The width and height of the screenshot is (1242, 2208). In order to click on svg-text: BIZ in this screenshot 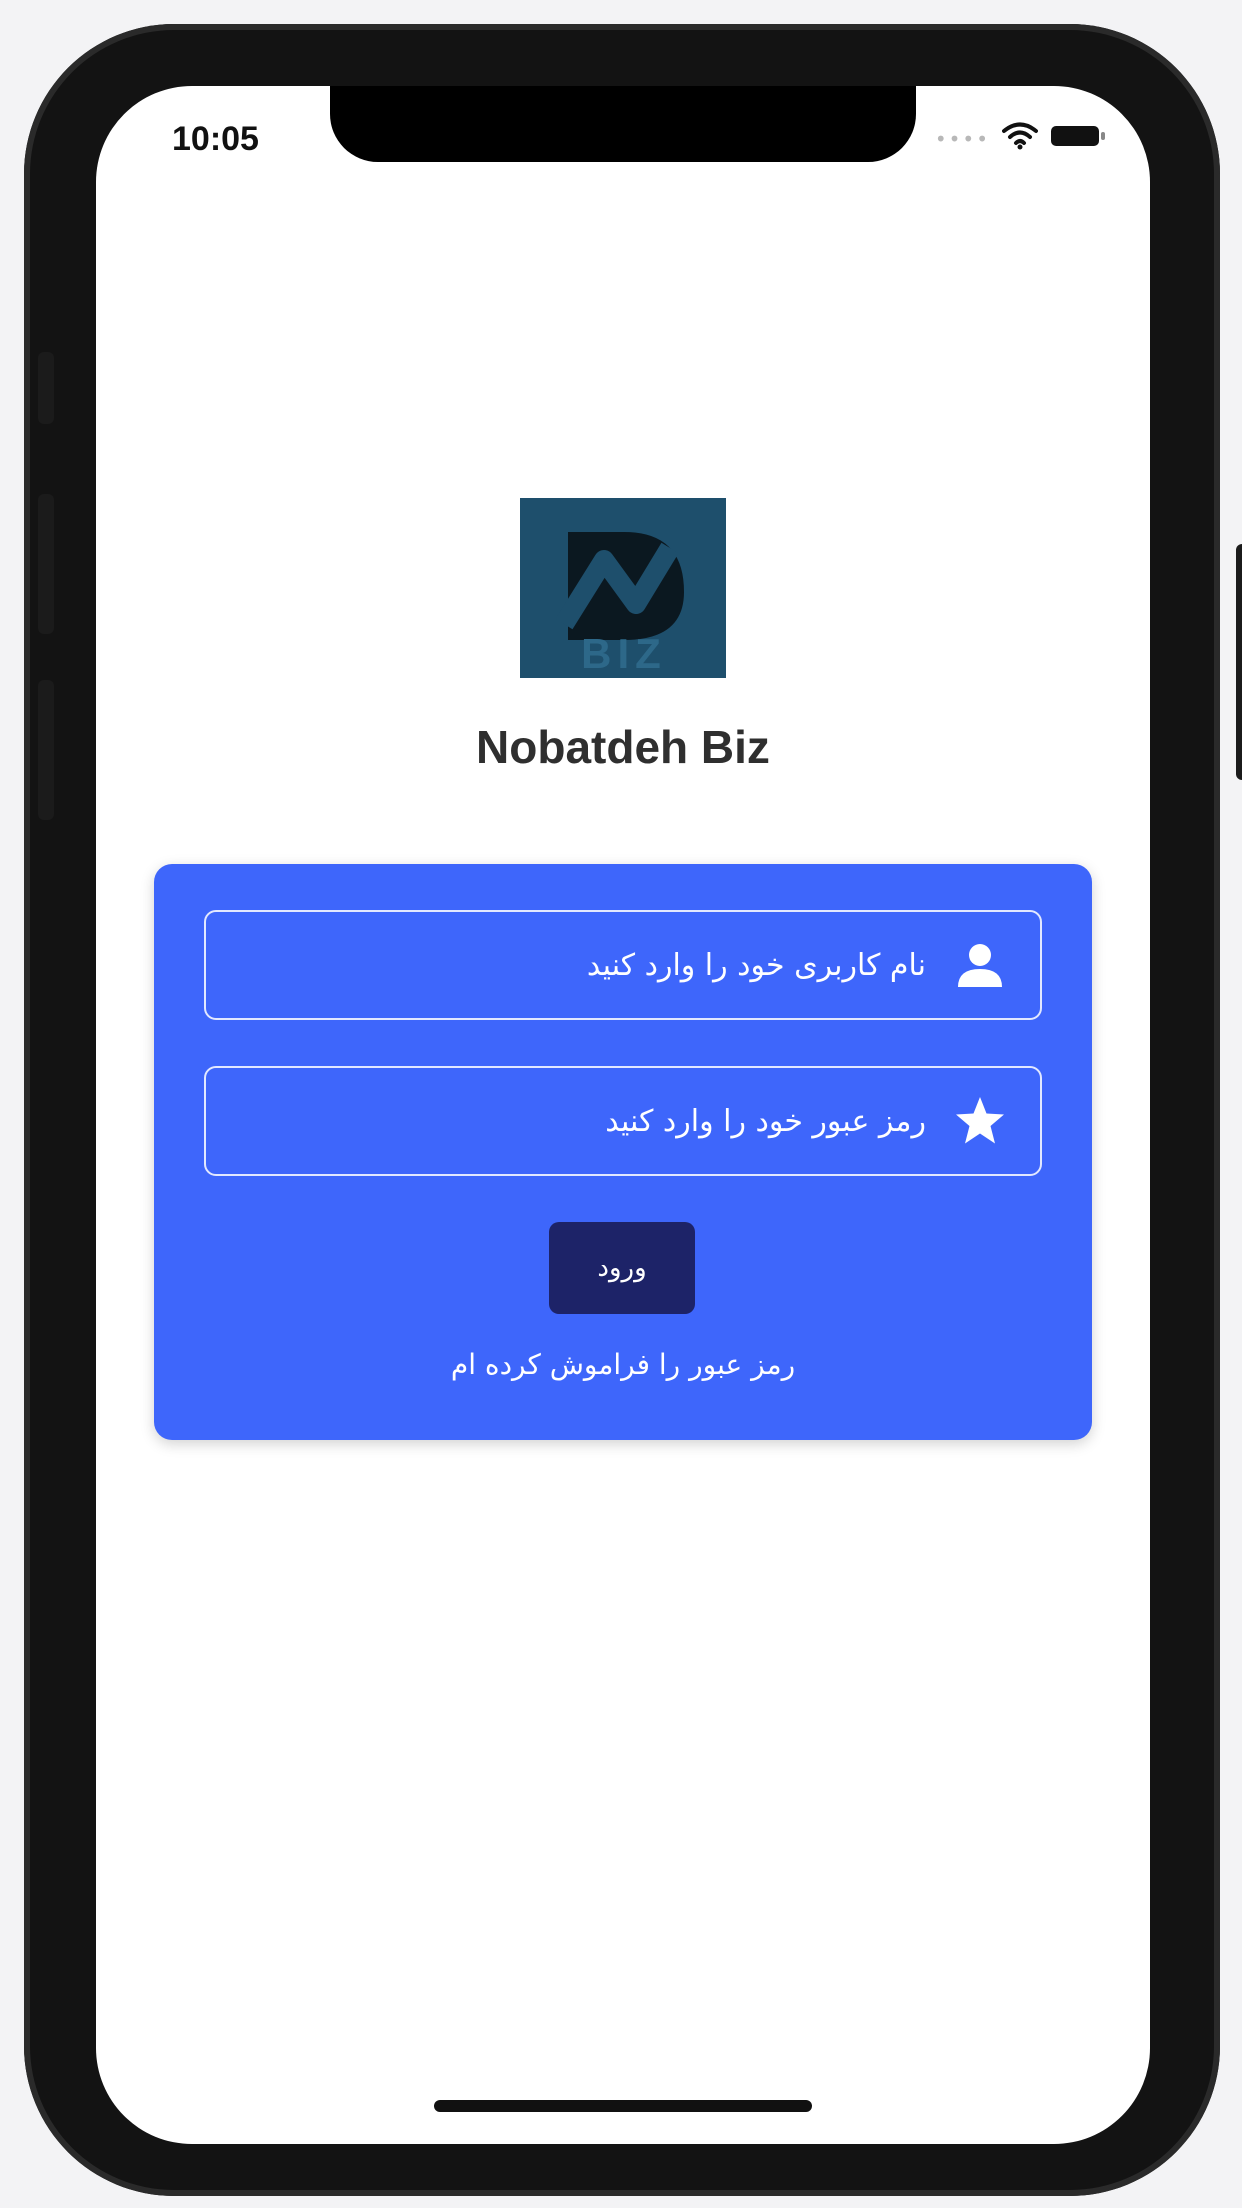, I will do `click(624, 653)`.